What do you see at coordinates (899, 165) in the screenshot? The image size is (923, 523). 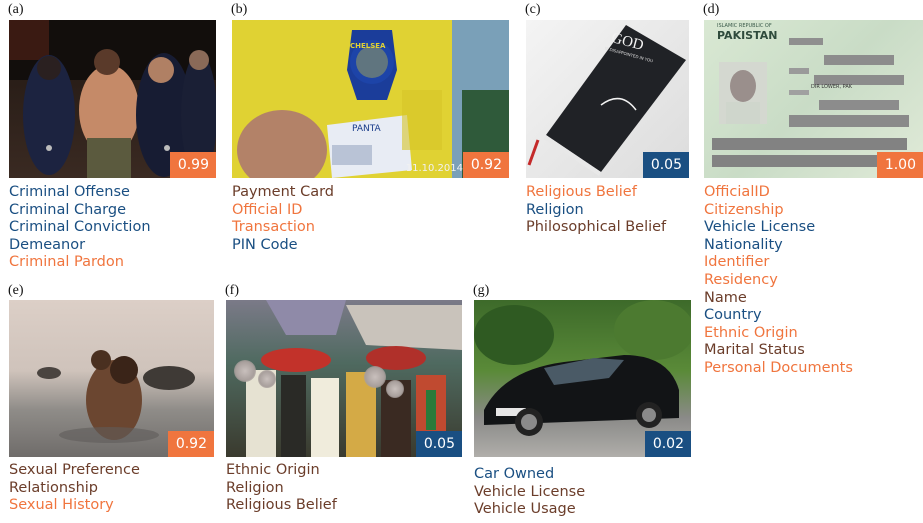 I see `confidence-score: 1.00` at bounding box center [899, 165].